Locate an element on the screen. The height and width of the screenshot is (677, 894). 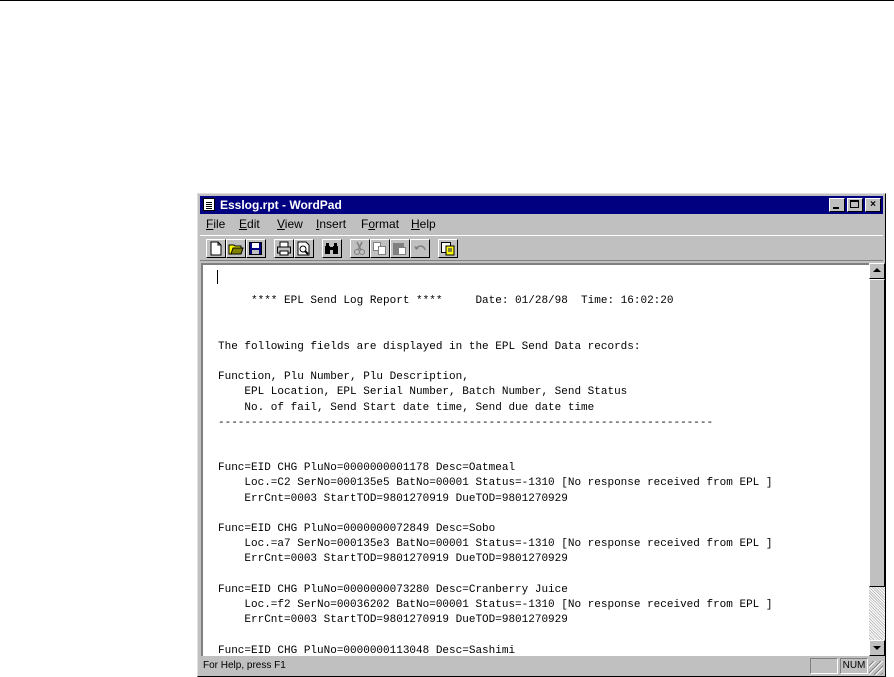
datetime-icon is located at coordinates (448, 249).